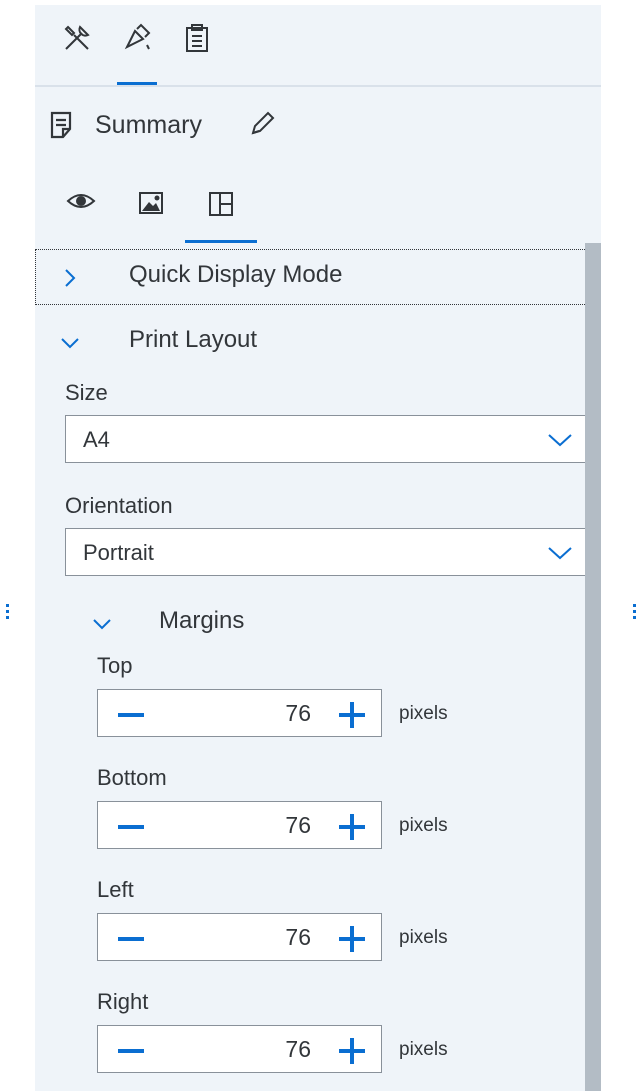 This screenshot has width=639, height=1091. What do you see at coordinates (151, 203) in the screenshot?
I see `image-icon` at bounding box center [151, 203].